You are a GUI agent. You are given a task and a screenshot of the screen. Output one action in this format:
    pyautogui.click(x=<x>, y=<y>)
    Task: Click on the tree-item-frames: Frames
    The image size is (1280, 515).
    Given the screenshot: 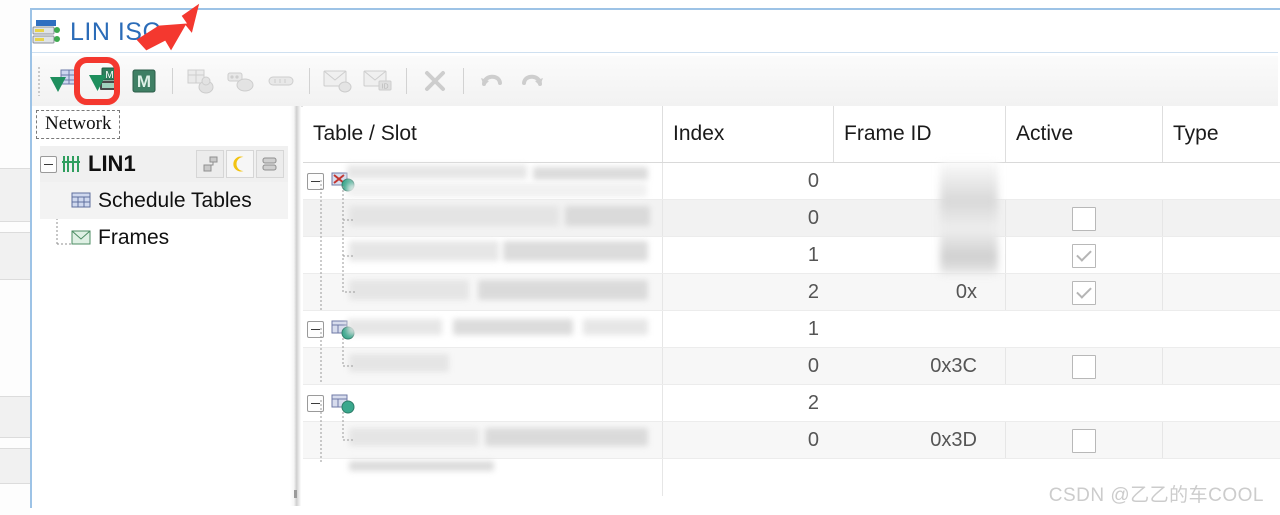 What is the action you would take?
    pyautogui.click(x=164, y=237)
    